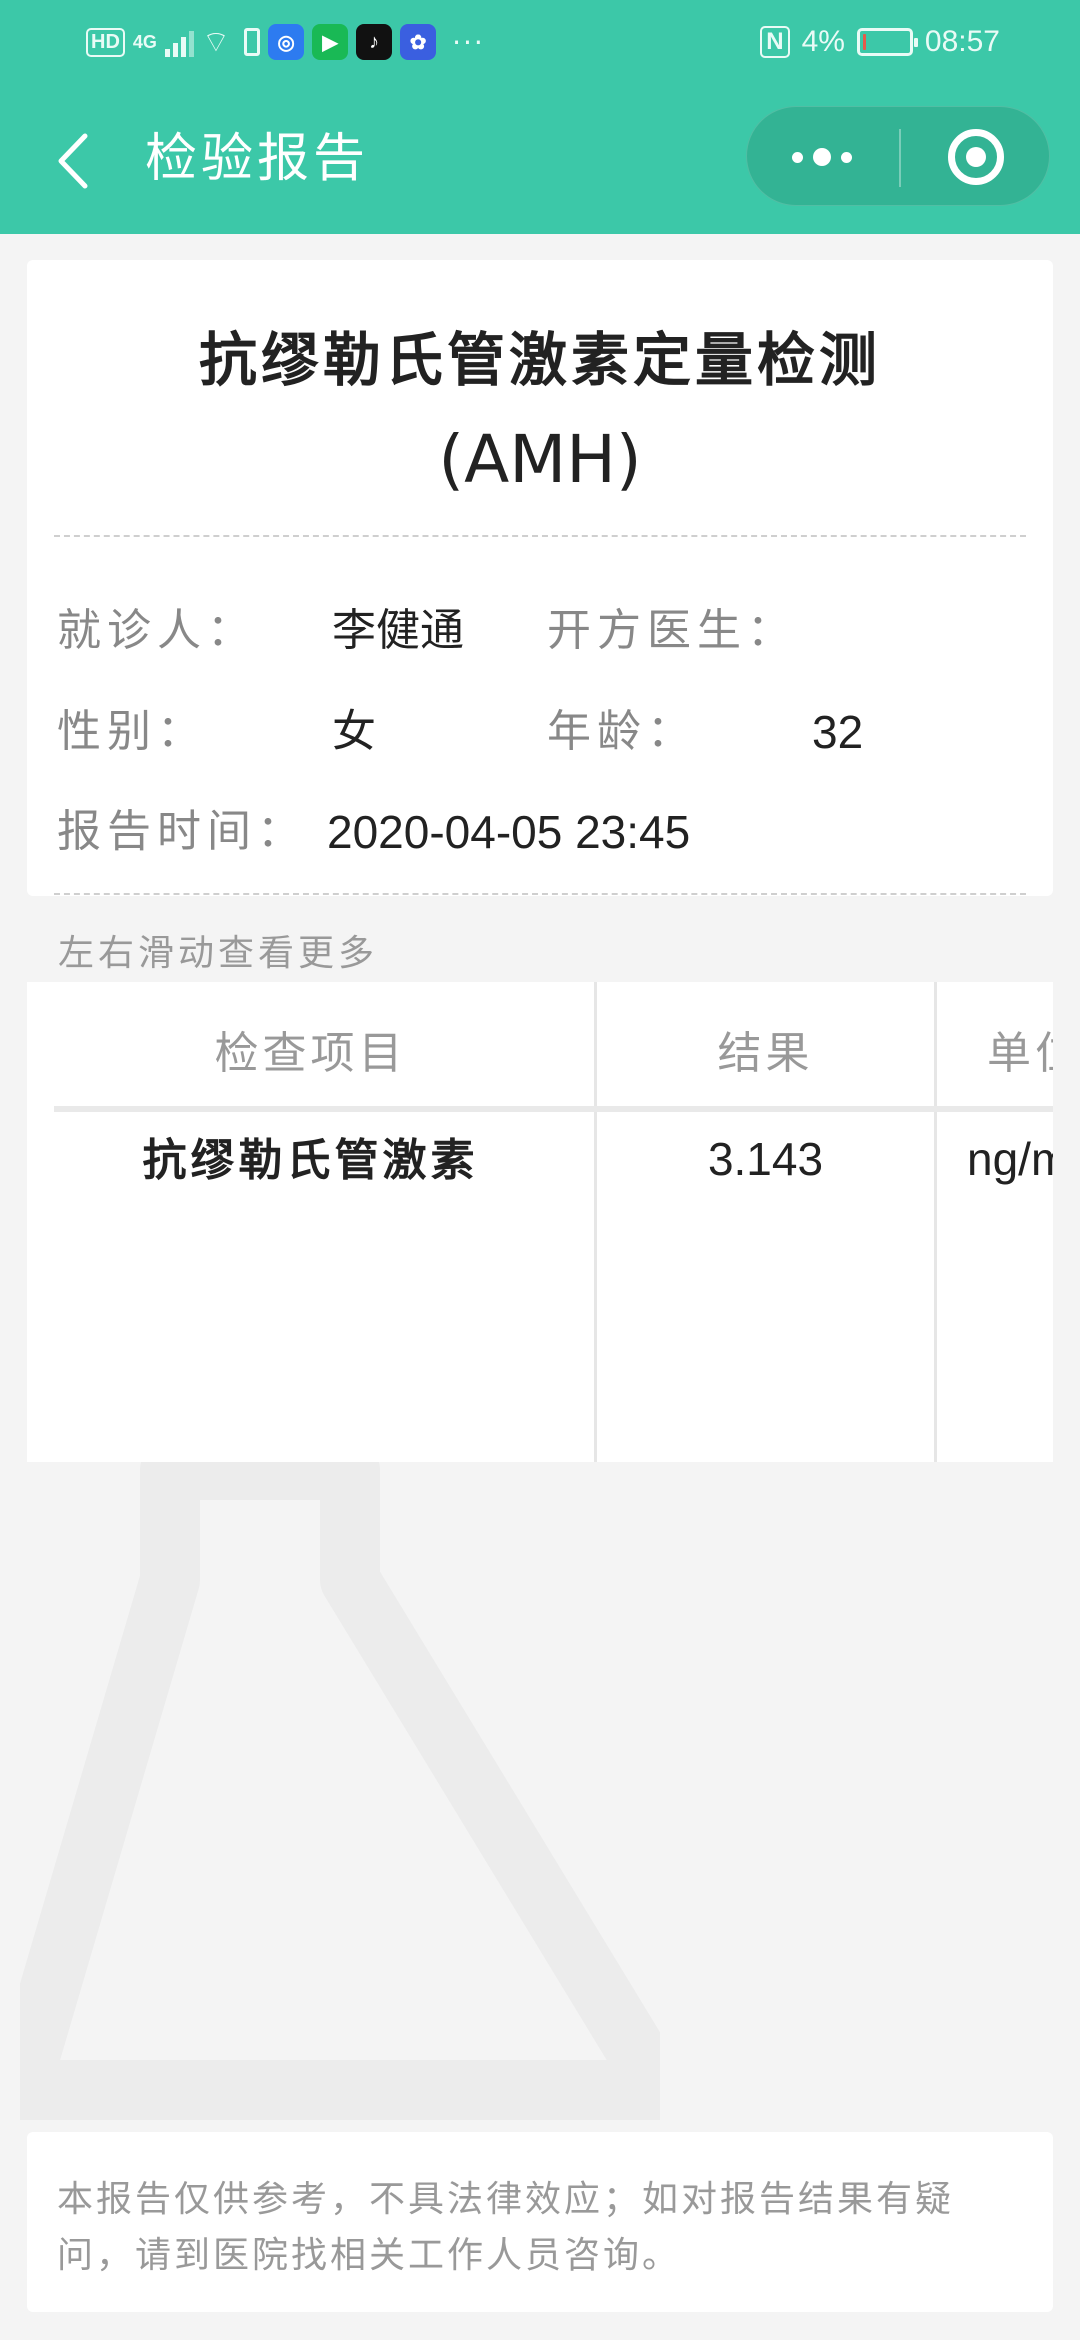 The height and width of the screenshot is (2340, 1080). Describe the element at coordinates (672, 630) in the screenshot. I see `doctor-label: 开方医生：` at that location.